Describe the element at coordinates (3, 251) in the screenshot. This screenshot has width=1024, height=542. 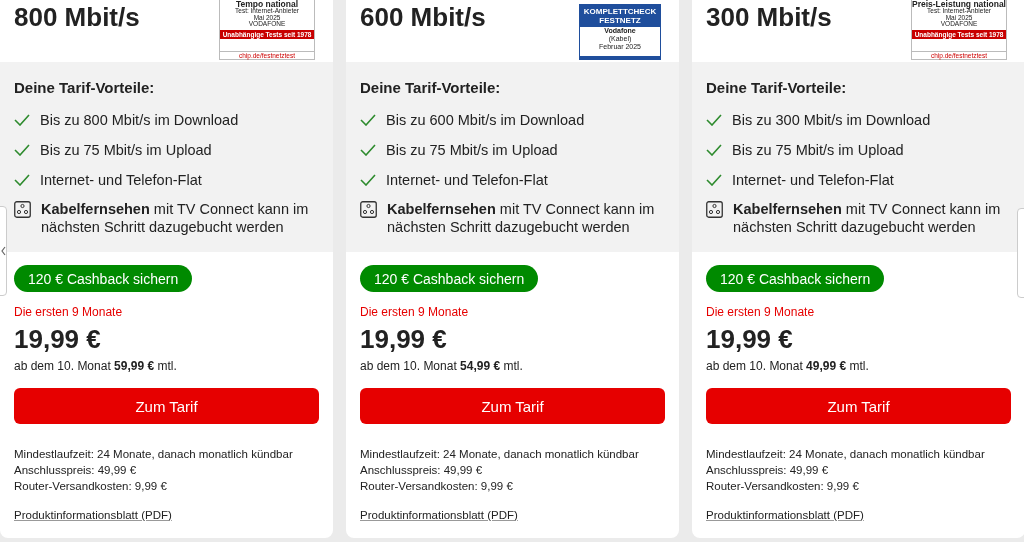
I see `chevron-left-icon` at that location.